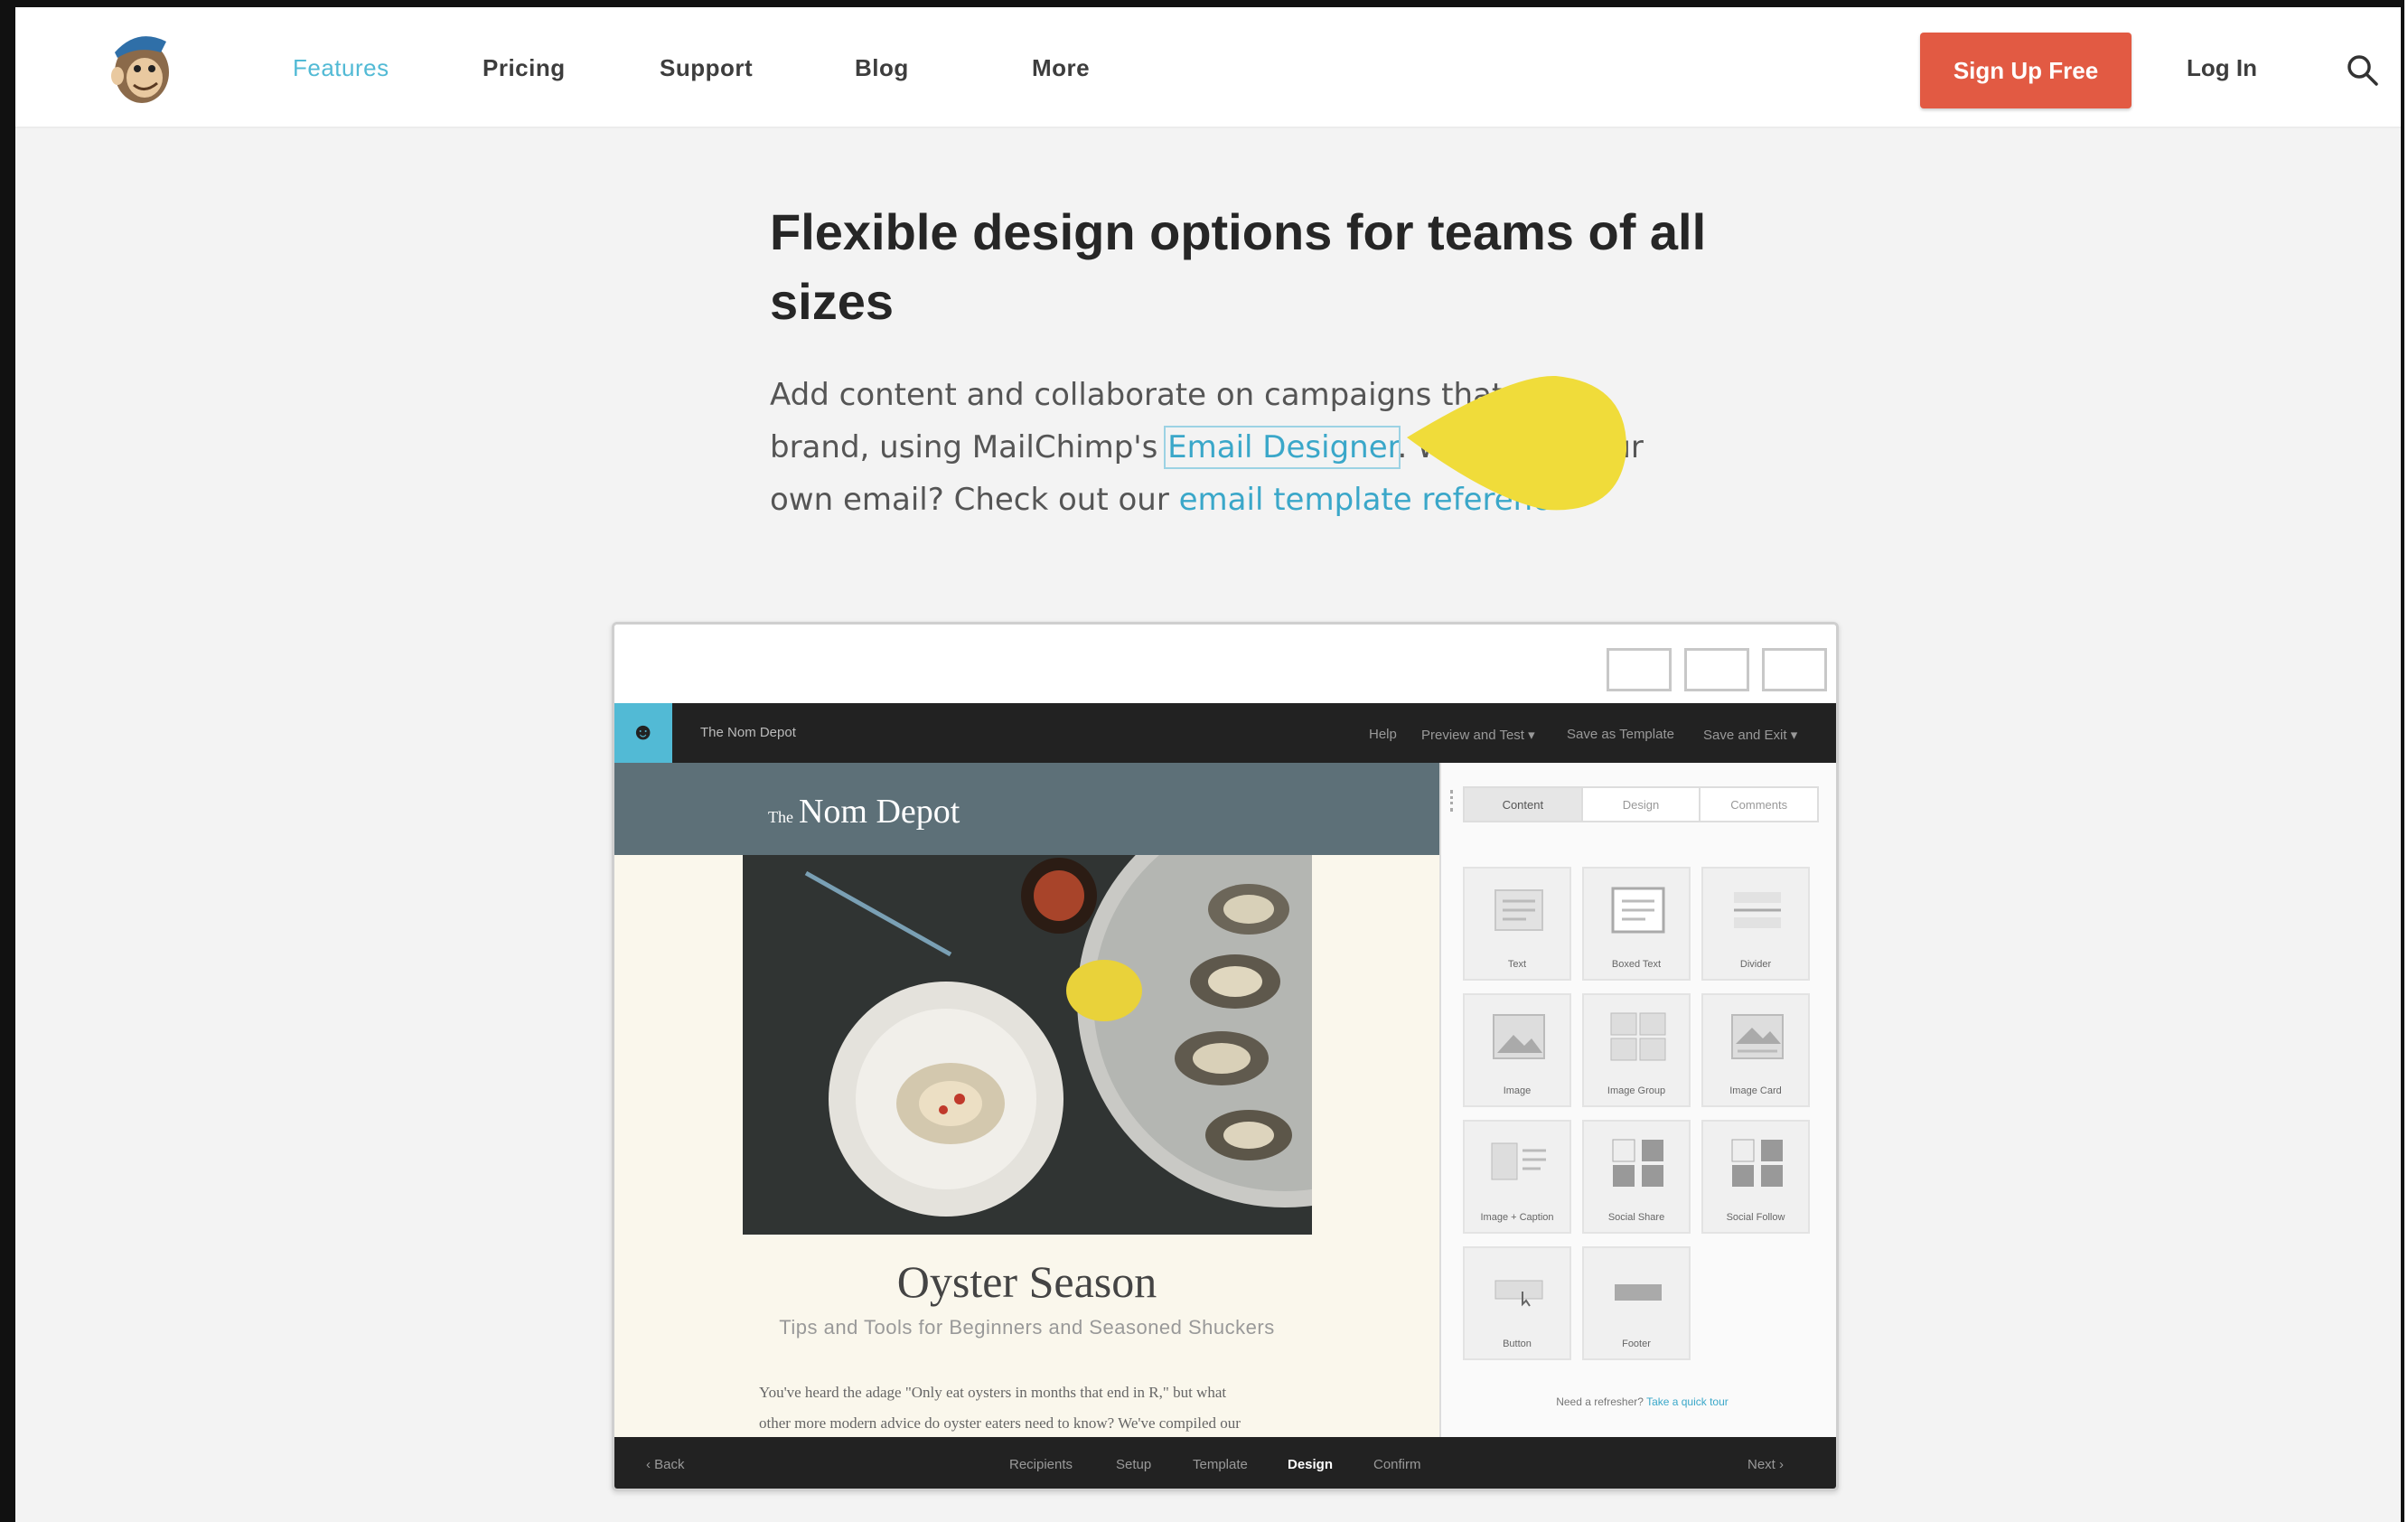 This screenshot has height=1522, width=2408. What do you see at coordinates (1765, 1464) in the screenshot?
I see `next-button: Next ›` at bounding box center [1765, 1464].